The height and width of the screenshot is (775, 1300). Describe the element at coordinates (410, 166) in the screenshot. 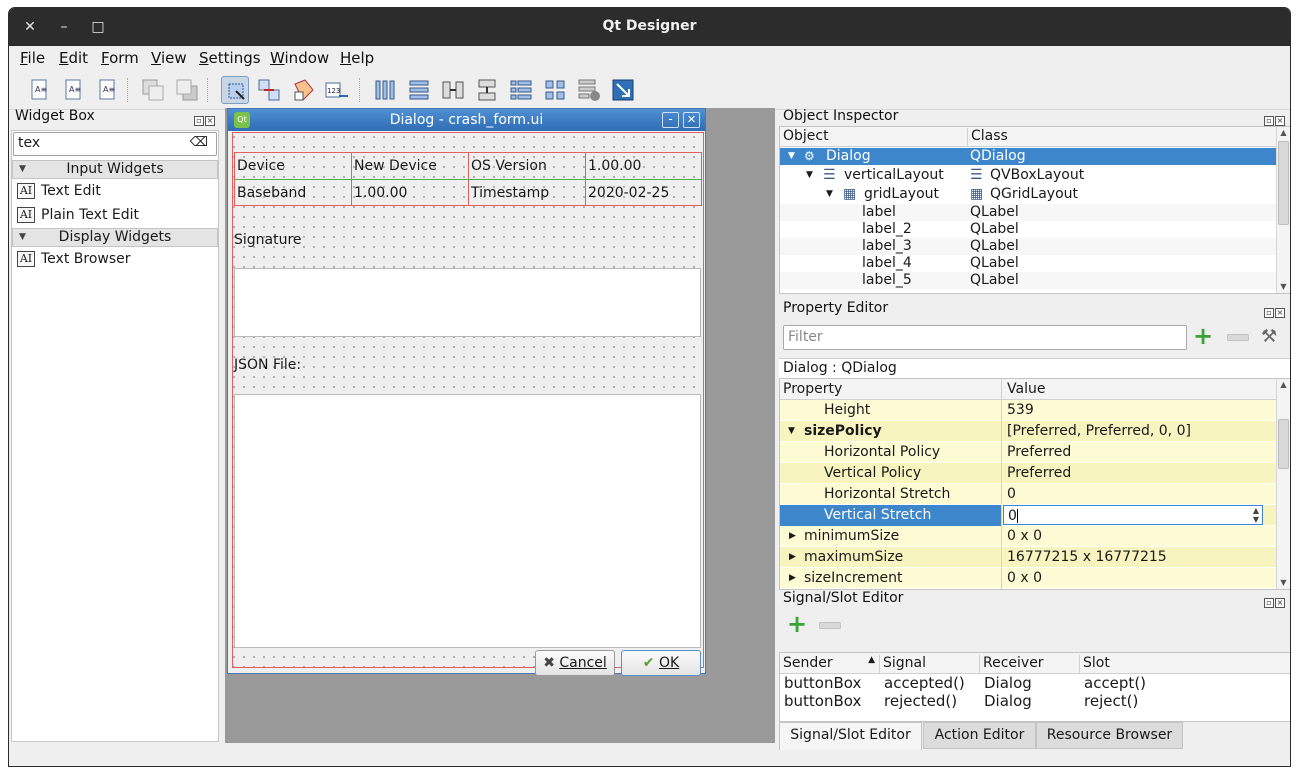

I see `grid-value-device: New Device` at that location.